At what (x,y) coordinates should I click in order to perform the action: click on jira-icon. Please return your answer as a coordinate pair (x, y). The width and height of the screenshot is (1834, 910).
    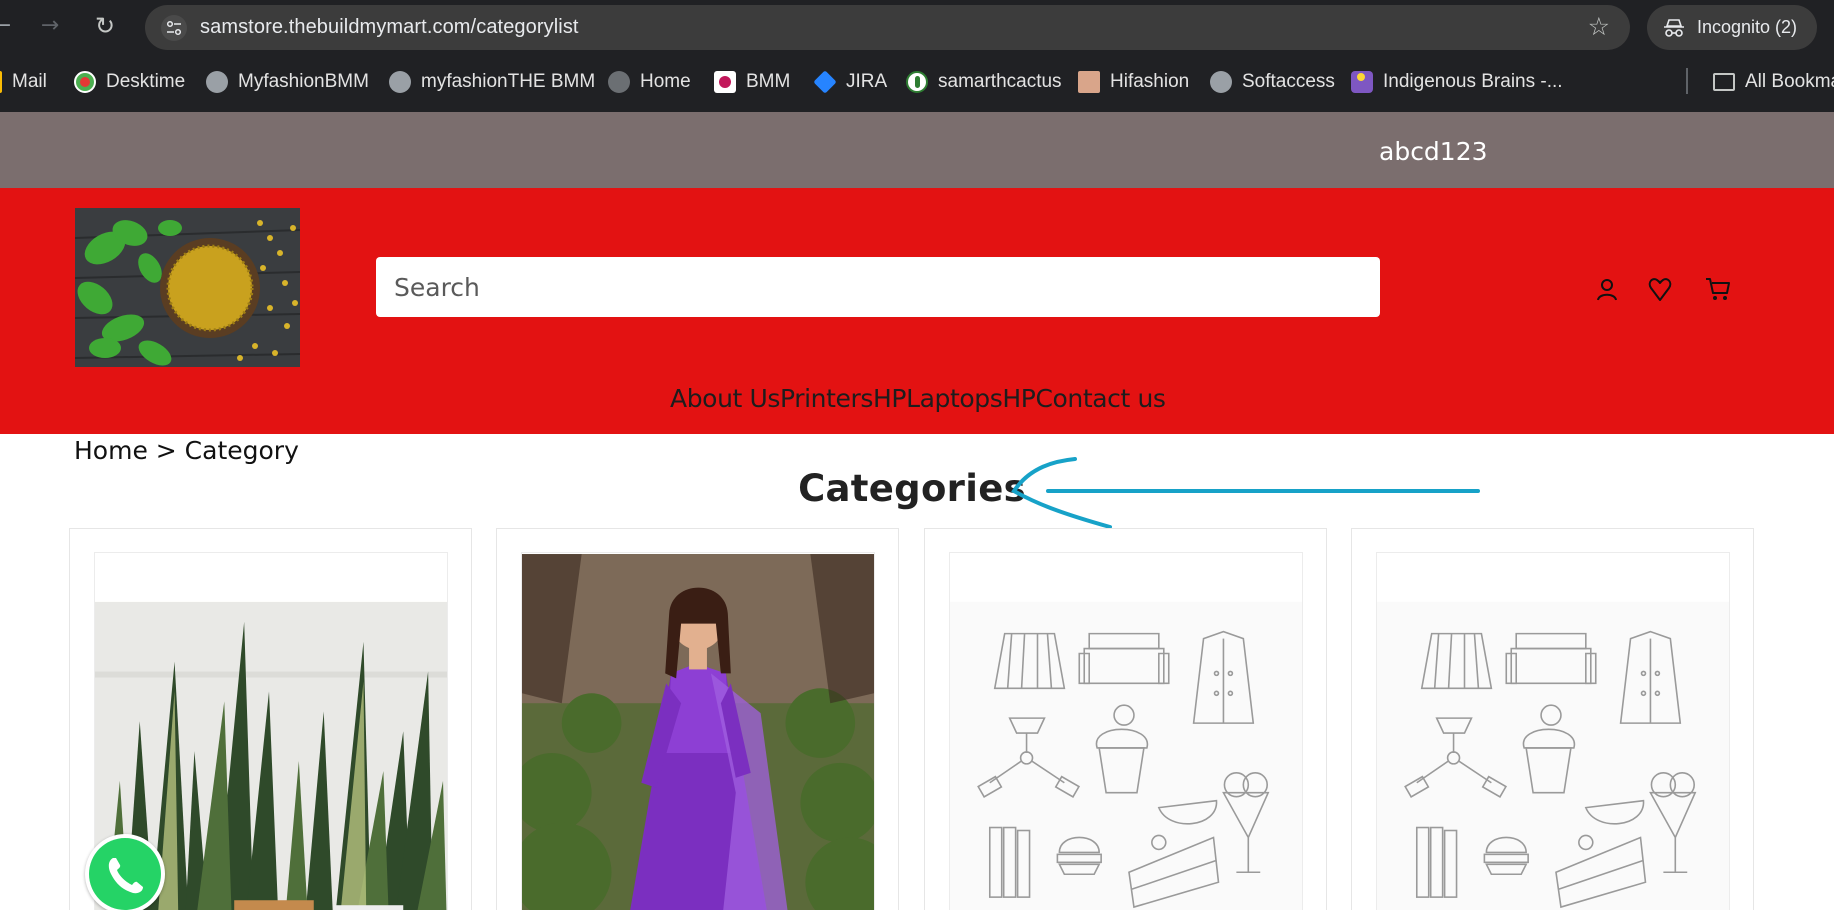
    Looking at the image, I should click on (825, 82).